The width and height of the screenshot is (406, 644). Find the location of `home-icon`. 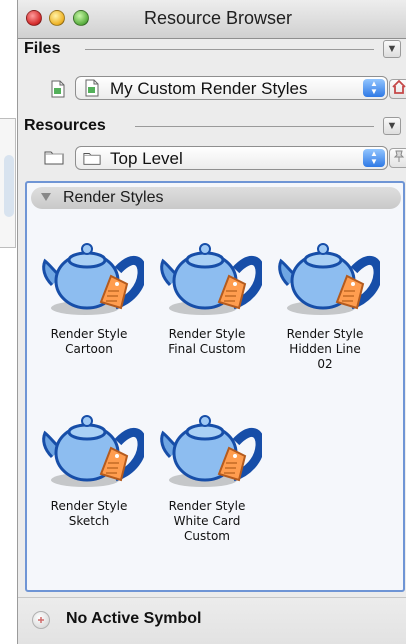

home-icon is located at coordinates (399, 89).